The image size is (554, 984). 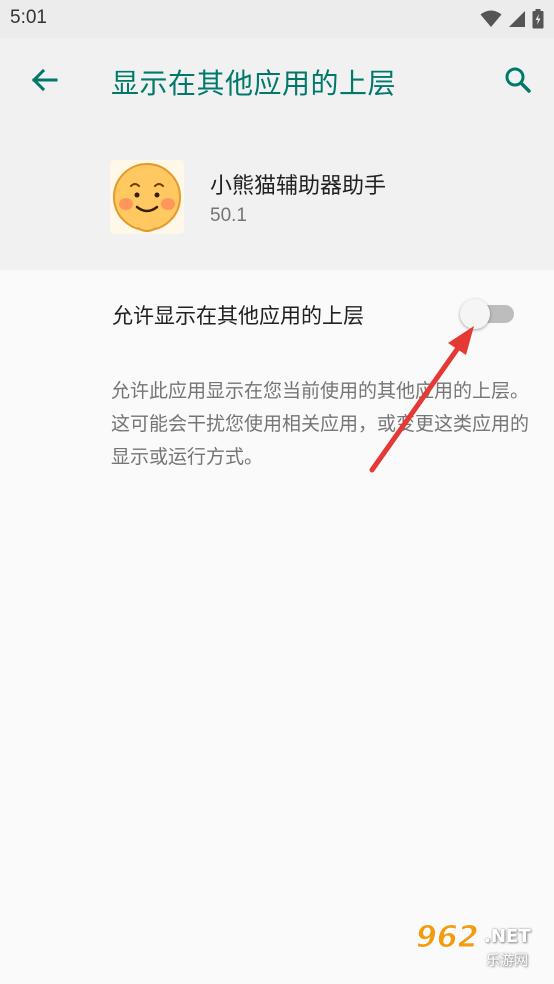 What do you see at coordinates (507, 936) in the screenshot?
I see `watermark-domain: .NET` at bounding box center [507, 936].